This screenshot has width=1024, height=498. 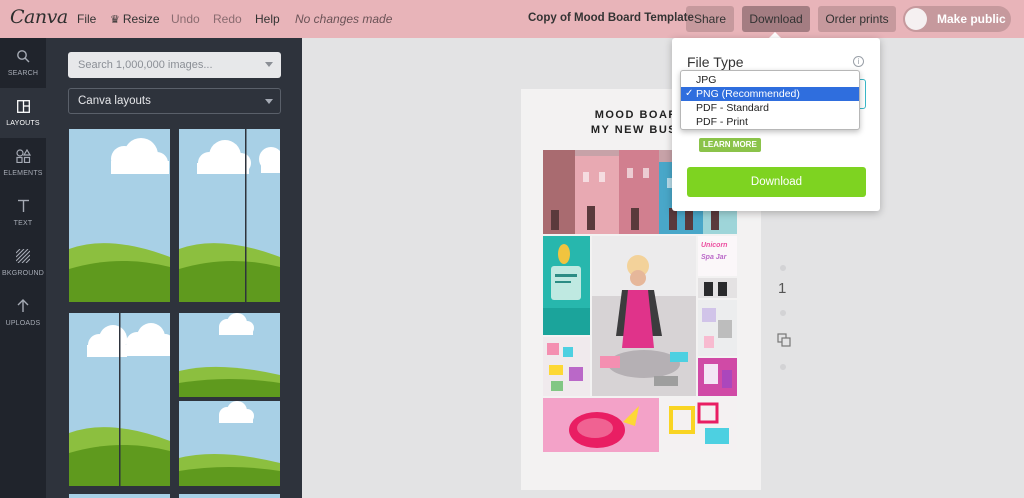 What do you see at coordinates (344, 19) in the screenshot?
I see `save-status: No changes made` at bounding box center [344, 19].